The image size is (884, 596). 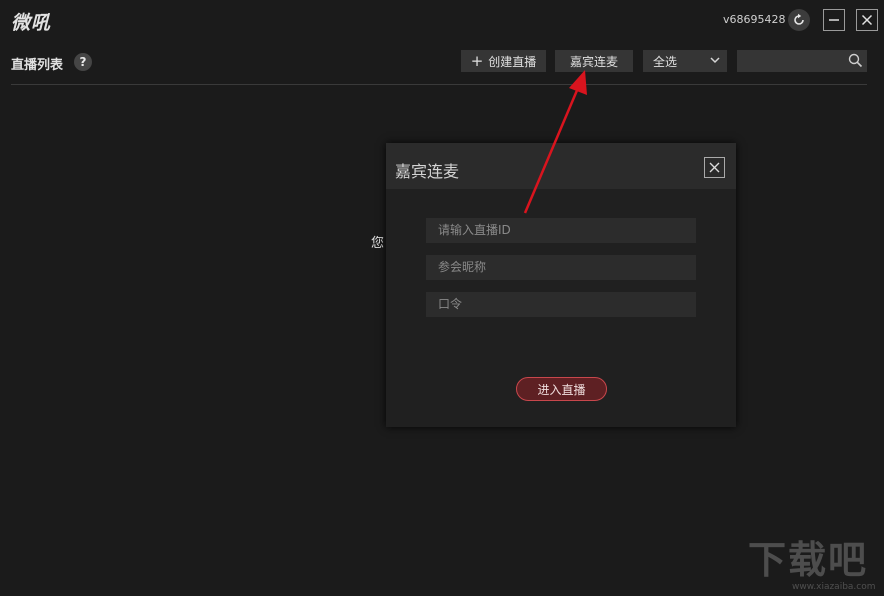 I want to click on dialog-header: 嘉宾连麦, so click(x=561, y=166).